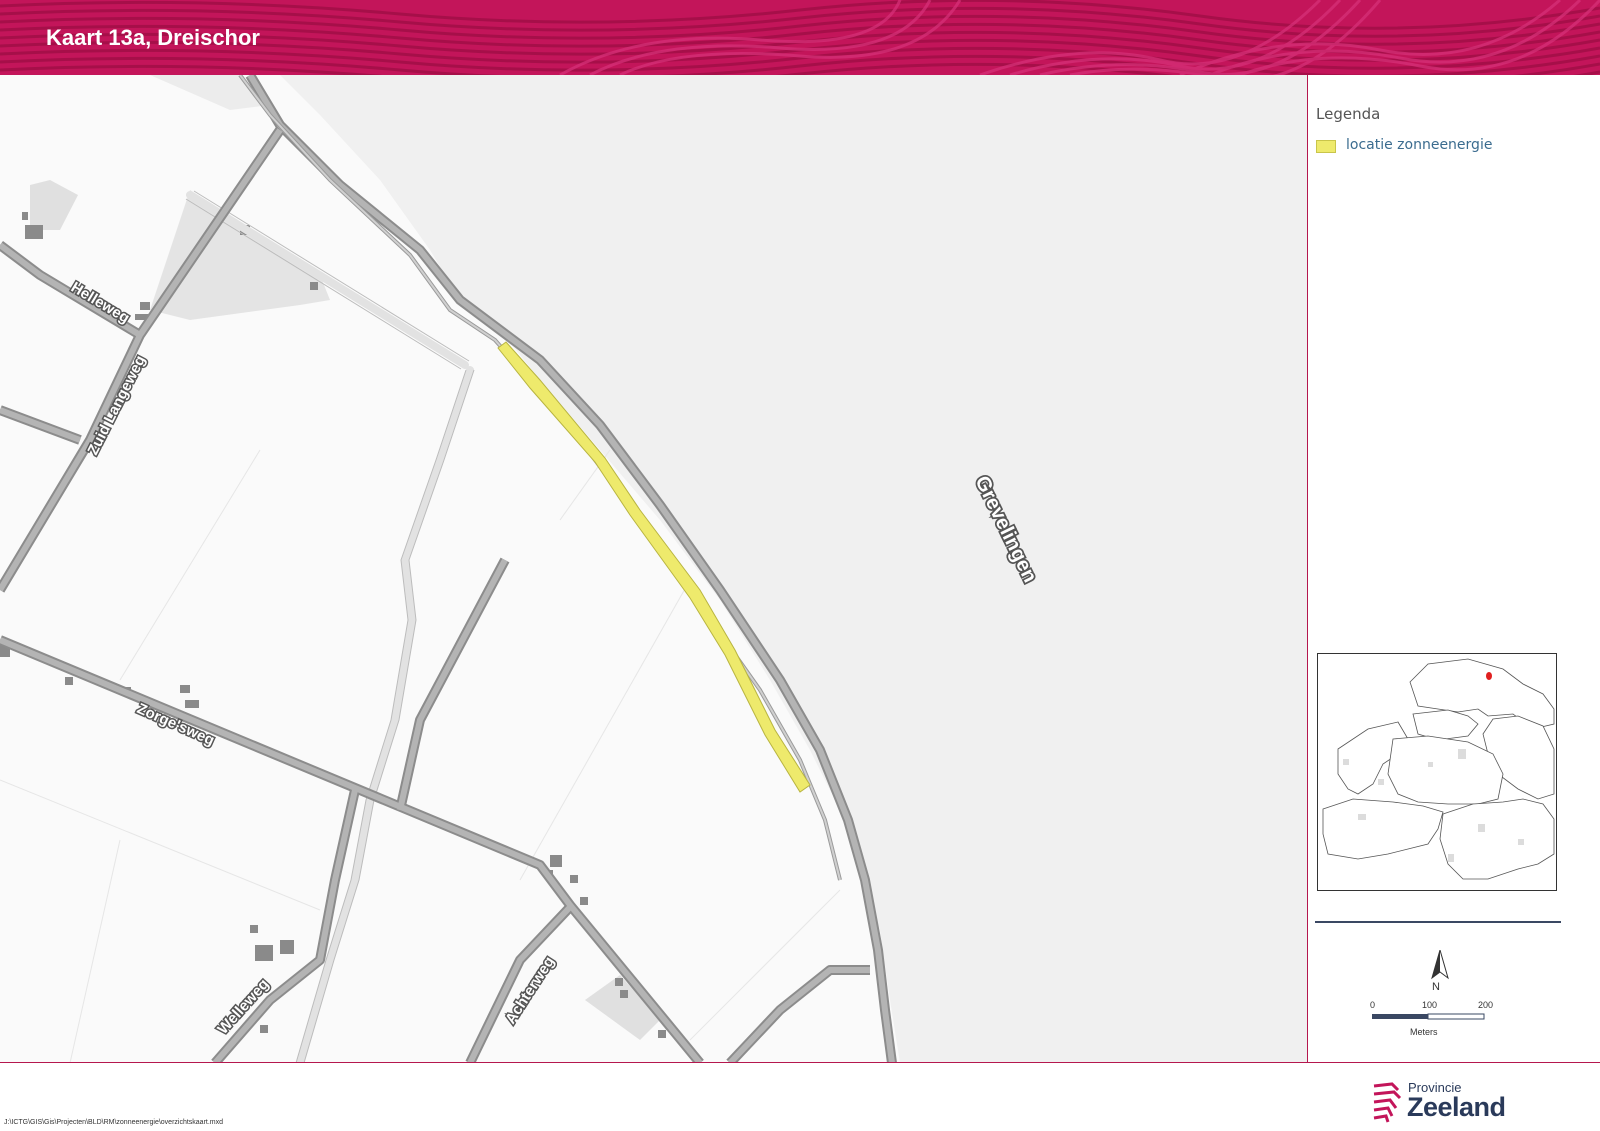  I want to click on scale-bar: 0 100 200 Meters, so click(1435, 1020).